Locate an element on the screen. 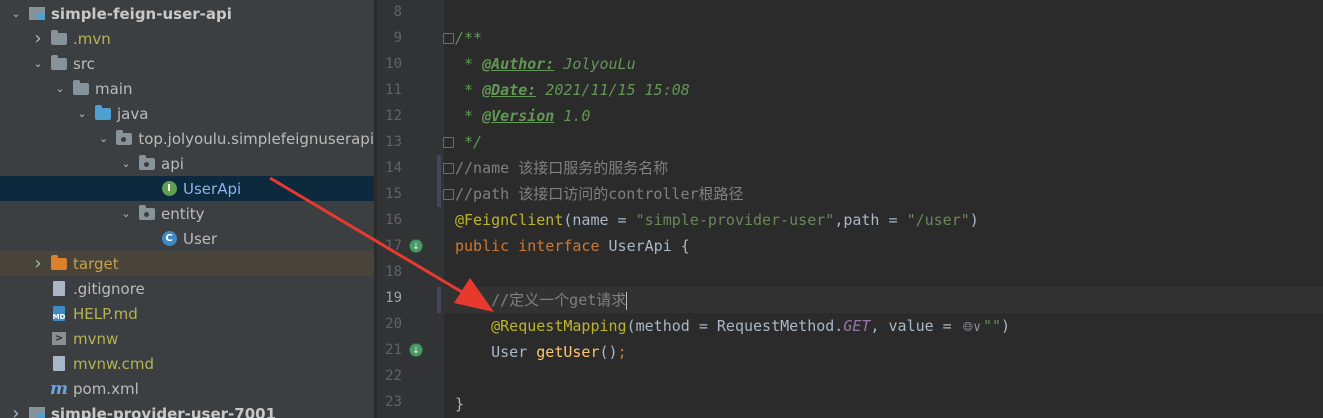 Image resolution: width=1323 pixels, height=418 pixels. line-number: 12 is located at coordinates (388, 116).